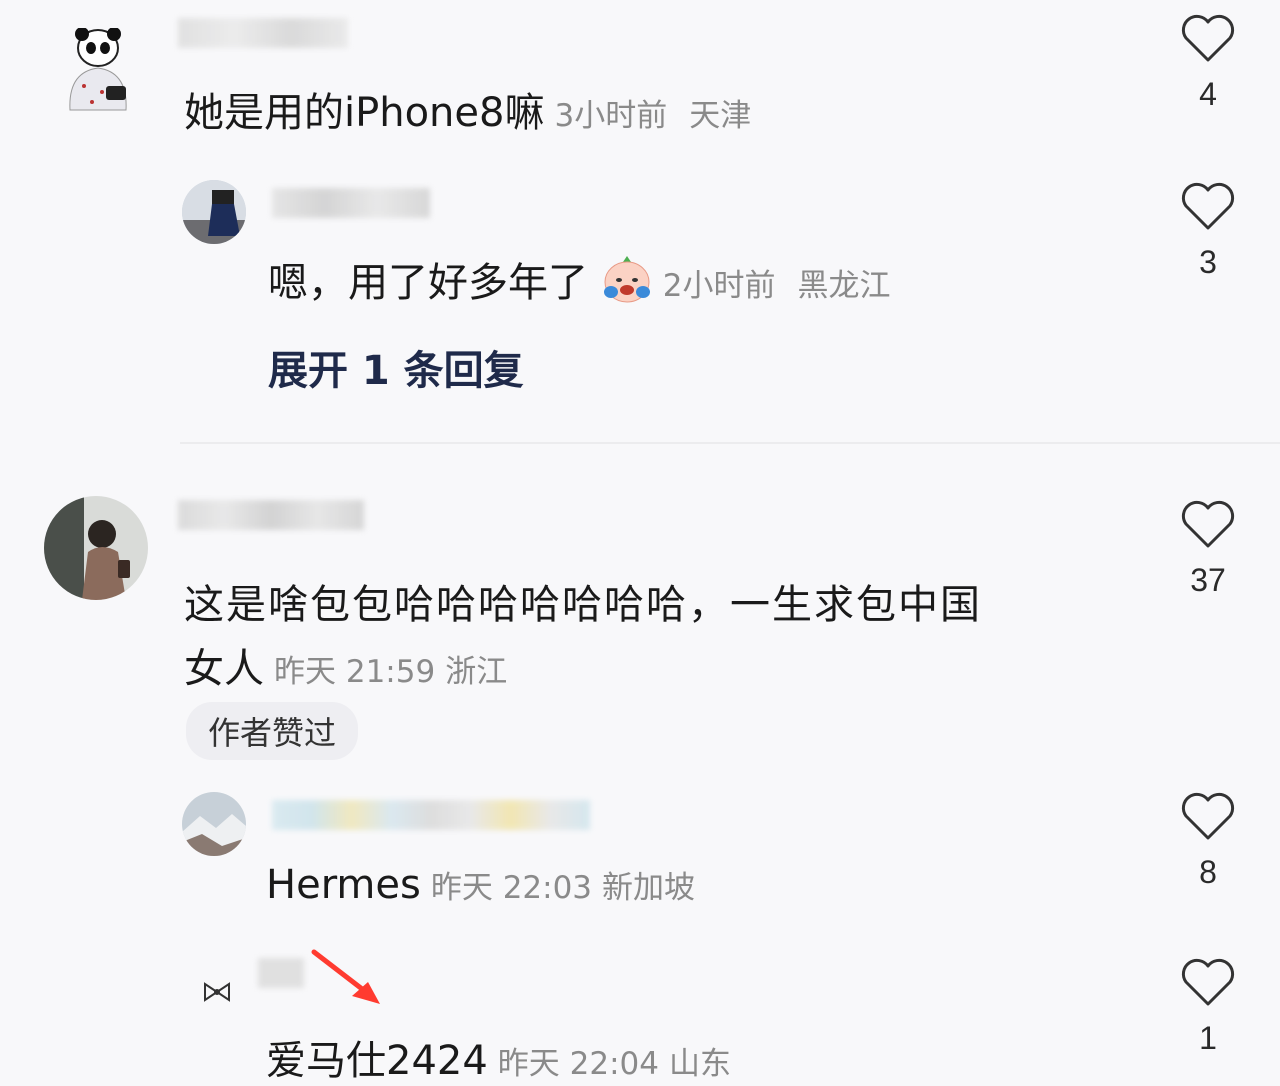 This screenshot has width=1280, height=1086. Describe the element at coordinates (1208, 231) in the screenshot. I see `like-button: 3` at that location.